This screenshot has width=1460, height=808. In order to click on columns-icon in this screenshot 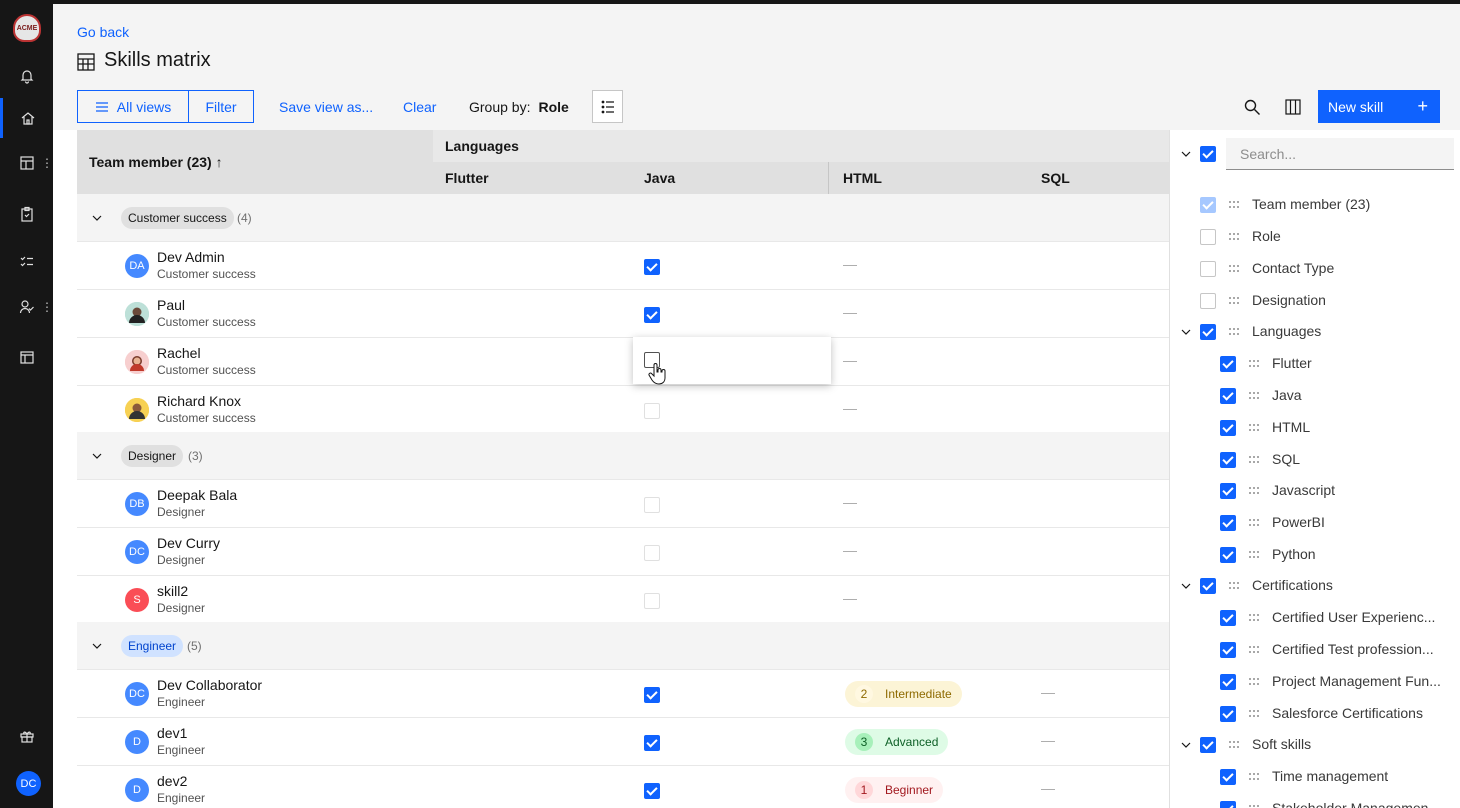, I will do `click(1293, 107)`.